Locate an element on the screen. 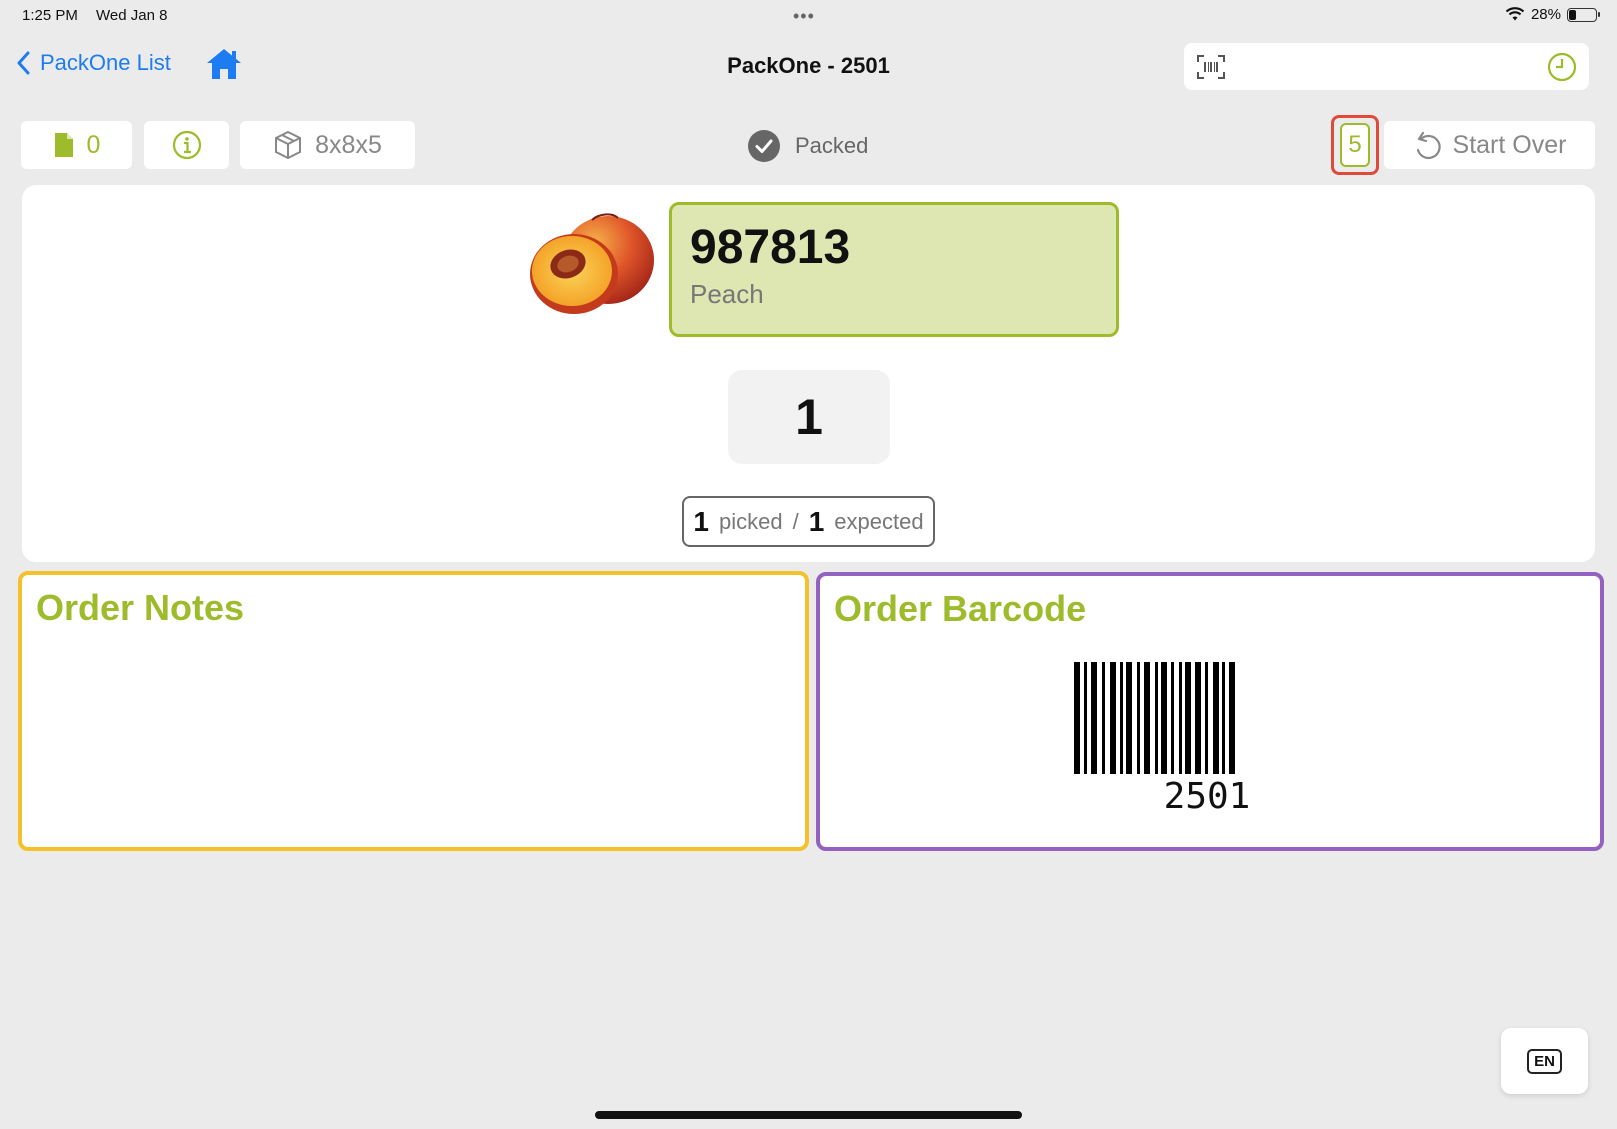  order-barcode-card: Order Barcode 2501 is located at coordinates (1210, 711).